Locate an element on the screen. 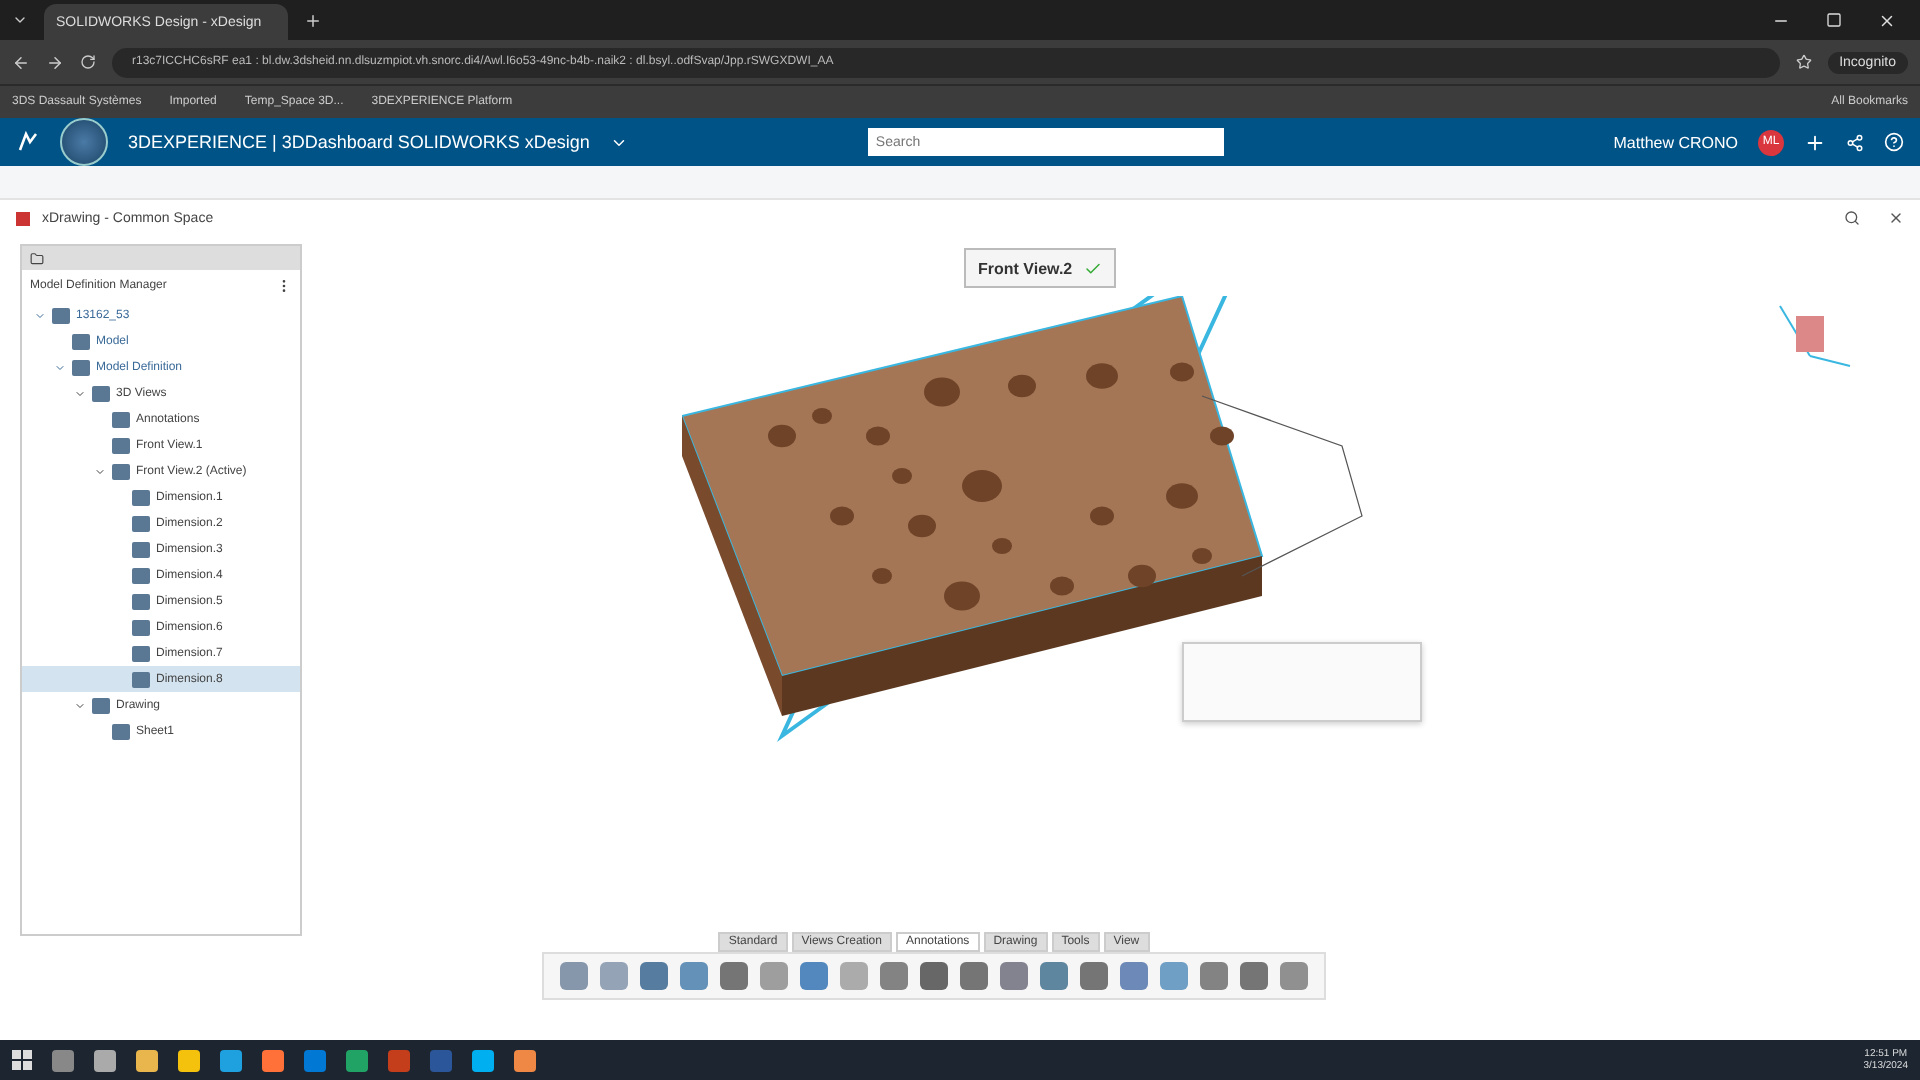 The width and height of the screenshot is (1920, 1080). logo-icon is located at coordinates (28, 142).